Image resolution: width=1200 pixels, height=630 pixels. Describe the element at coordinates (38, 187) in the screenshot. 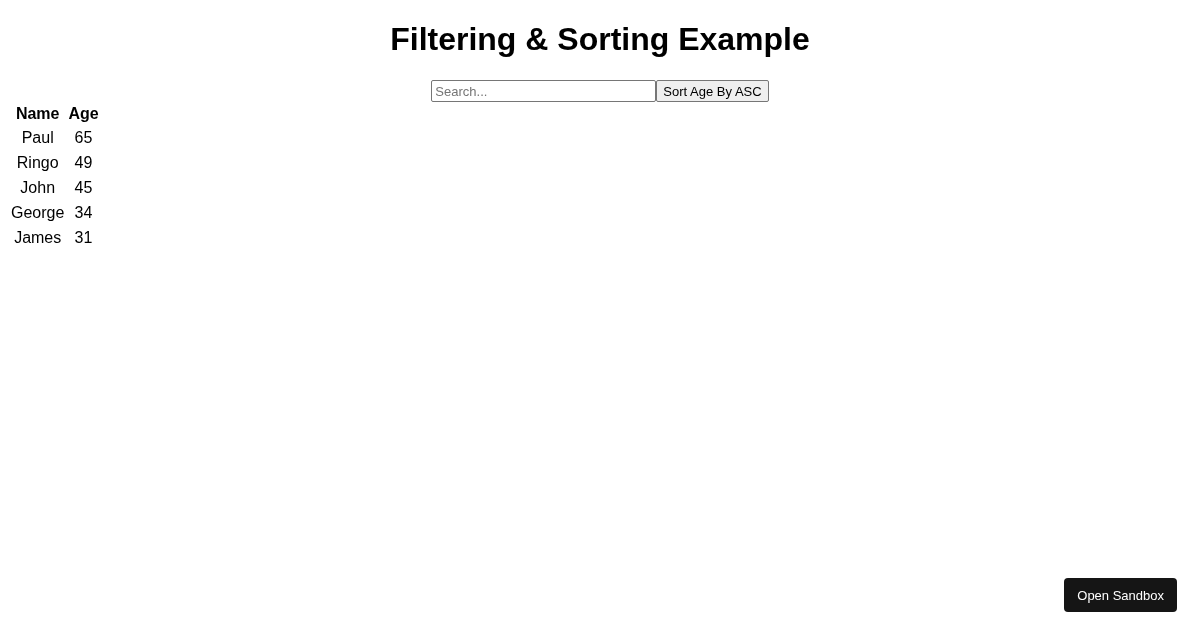

I see `table-cell-text: John` at that location.